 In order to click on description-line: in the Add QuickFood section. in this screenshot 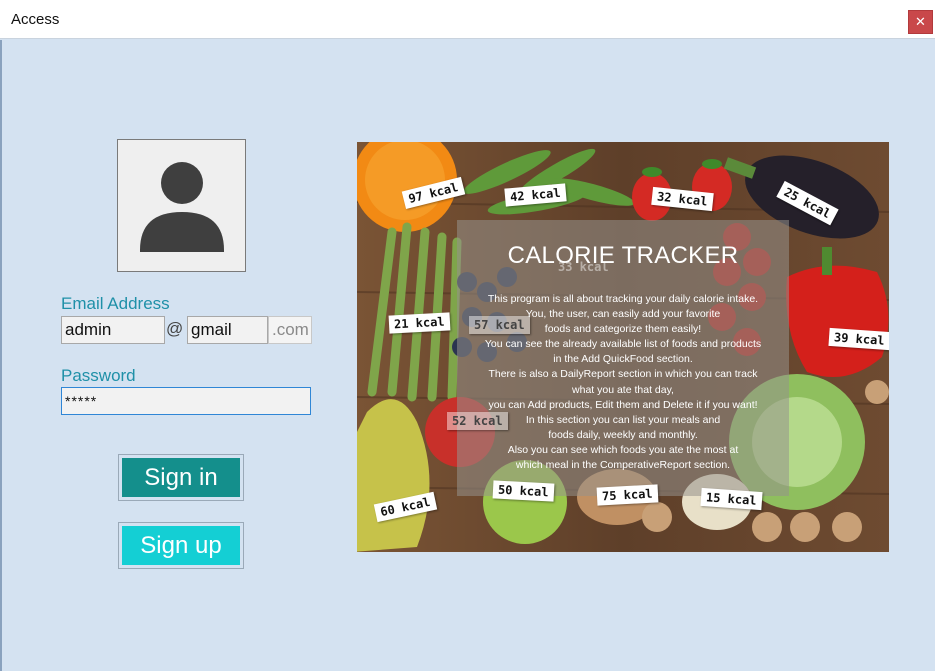, I will do `click(623, 359)`.